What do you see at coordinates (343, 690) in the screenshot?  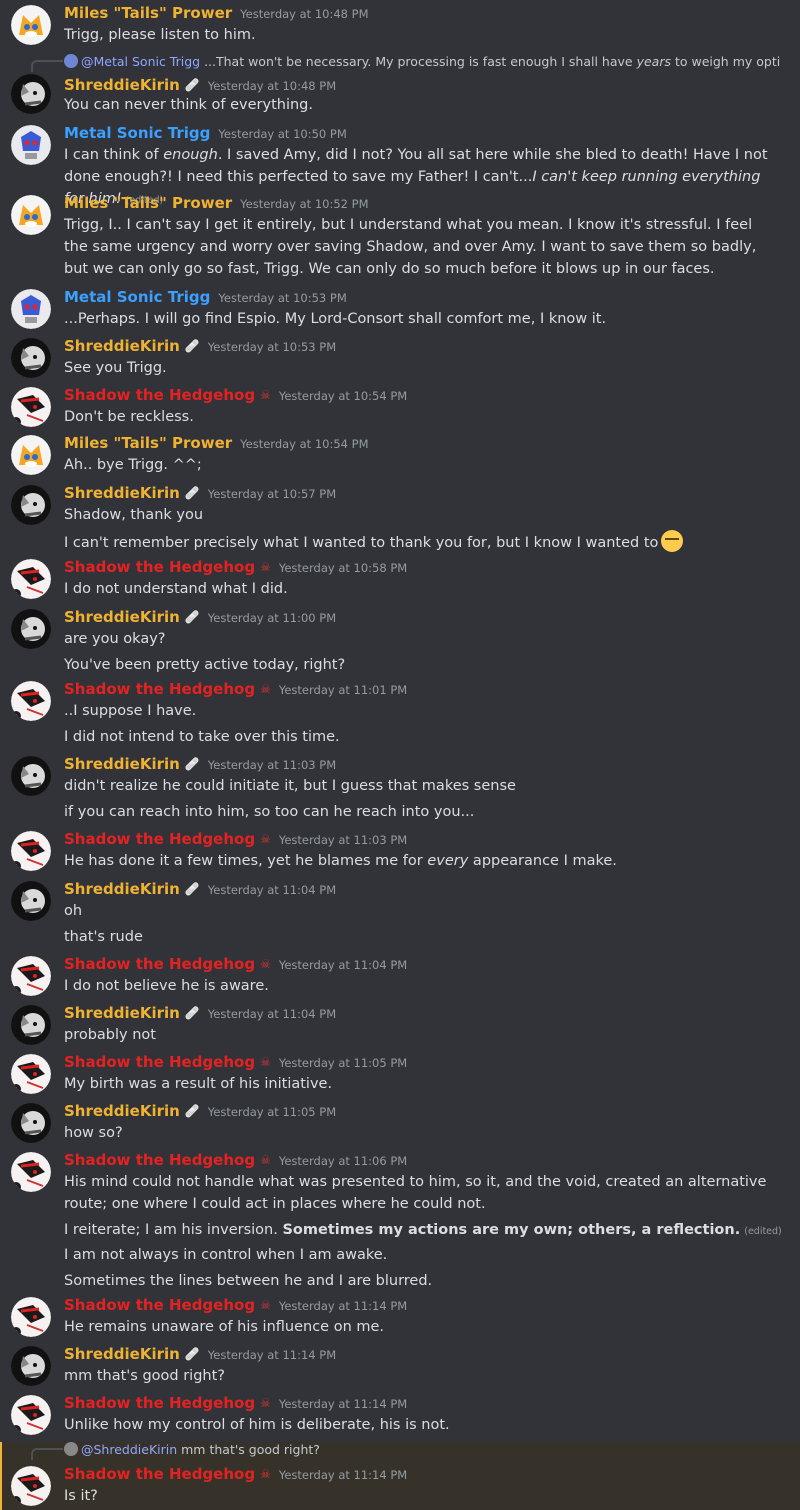 I see `timestamp: Yesterday at 11:01 PM` at bounding box center [343, 690].